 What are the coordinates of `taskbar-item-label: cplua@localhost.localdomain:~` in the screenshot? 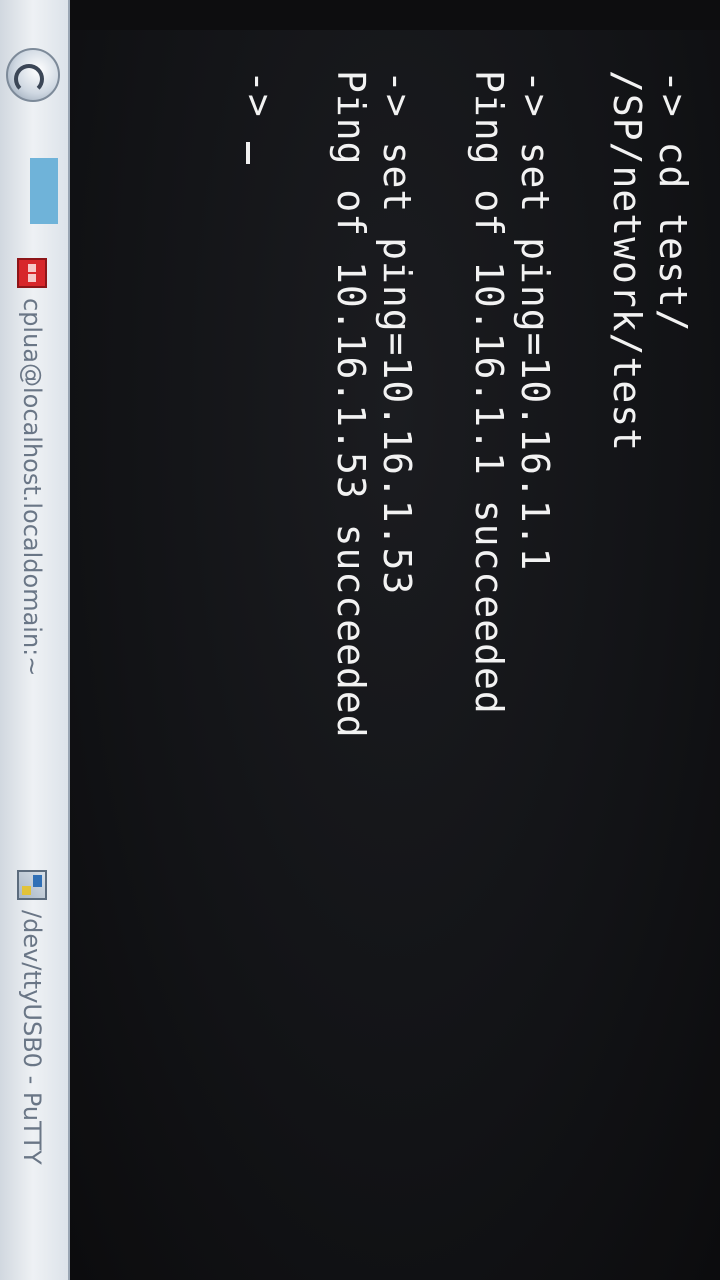 It's located at (32, 487).